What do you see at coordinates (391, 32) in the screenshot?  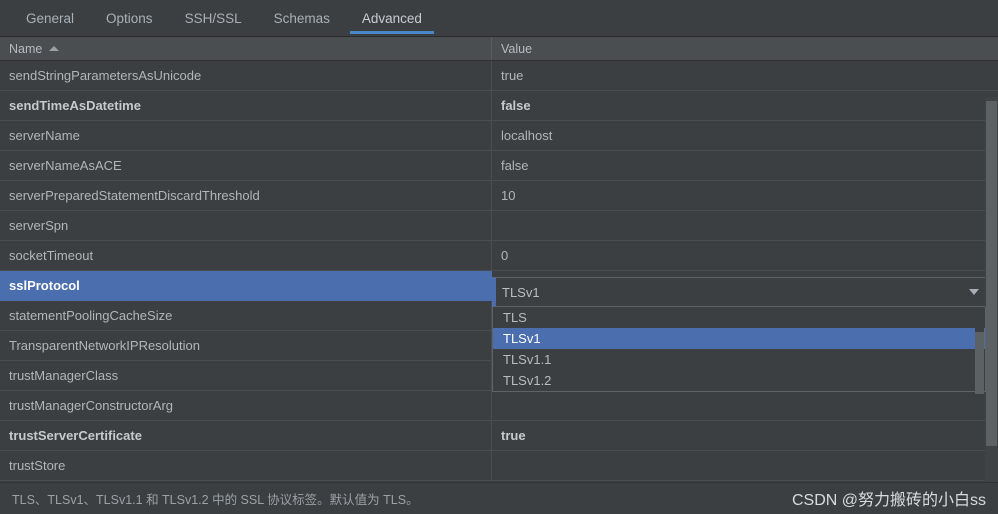 I see `tab-active-underline` at bounding box center [391, 32].